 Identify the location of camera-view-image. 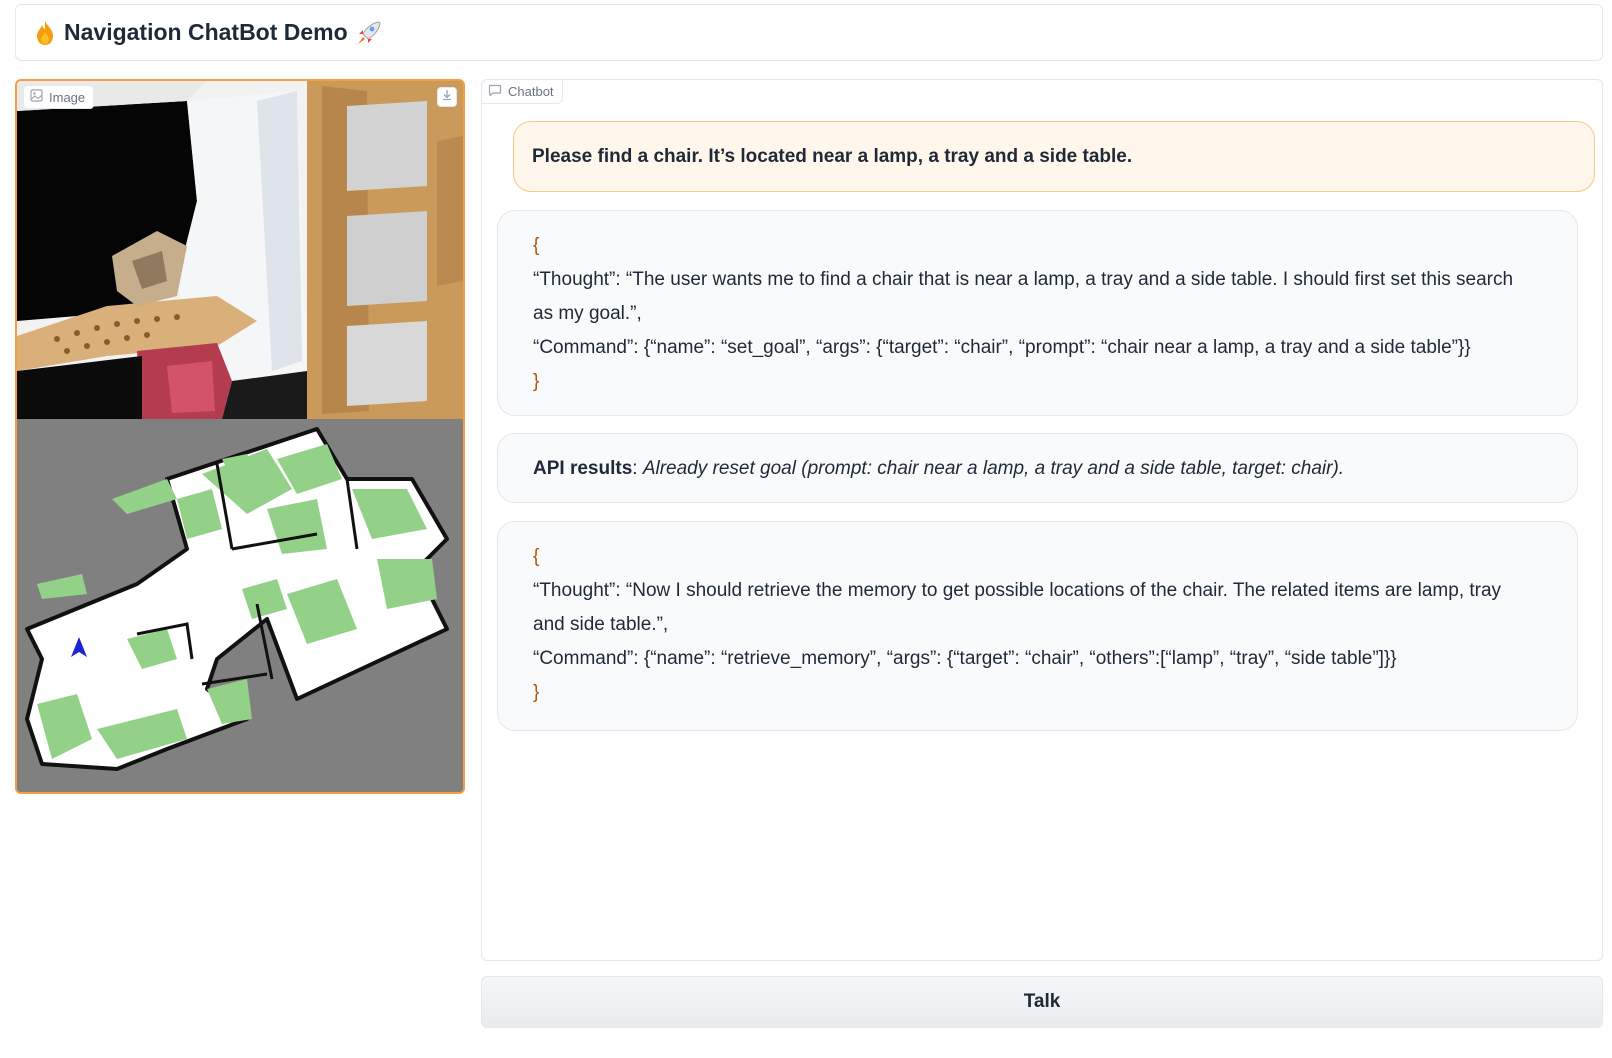
(240, 250).